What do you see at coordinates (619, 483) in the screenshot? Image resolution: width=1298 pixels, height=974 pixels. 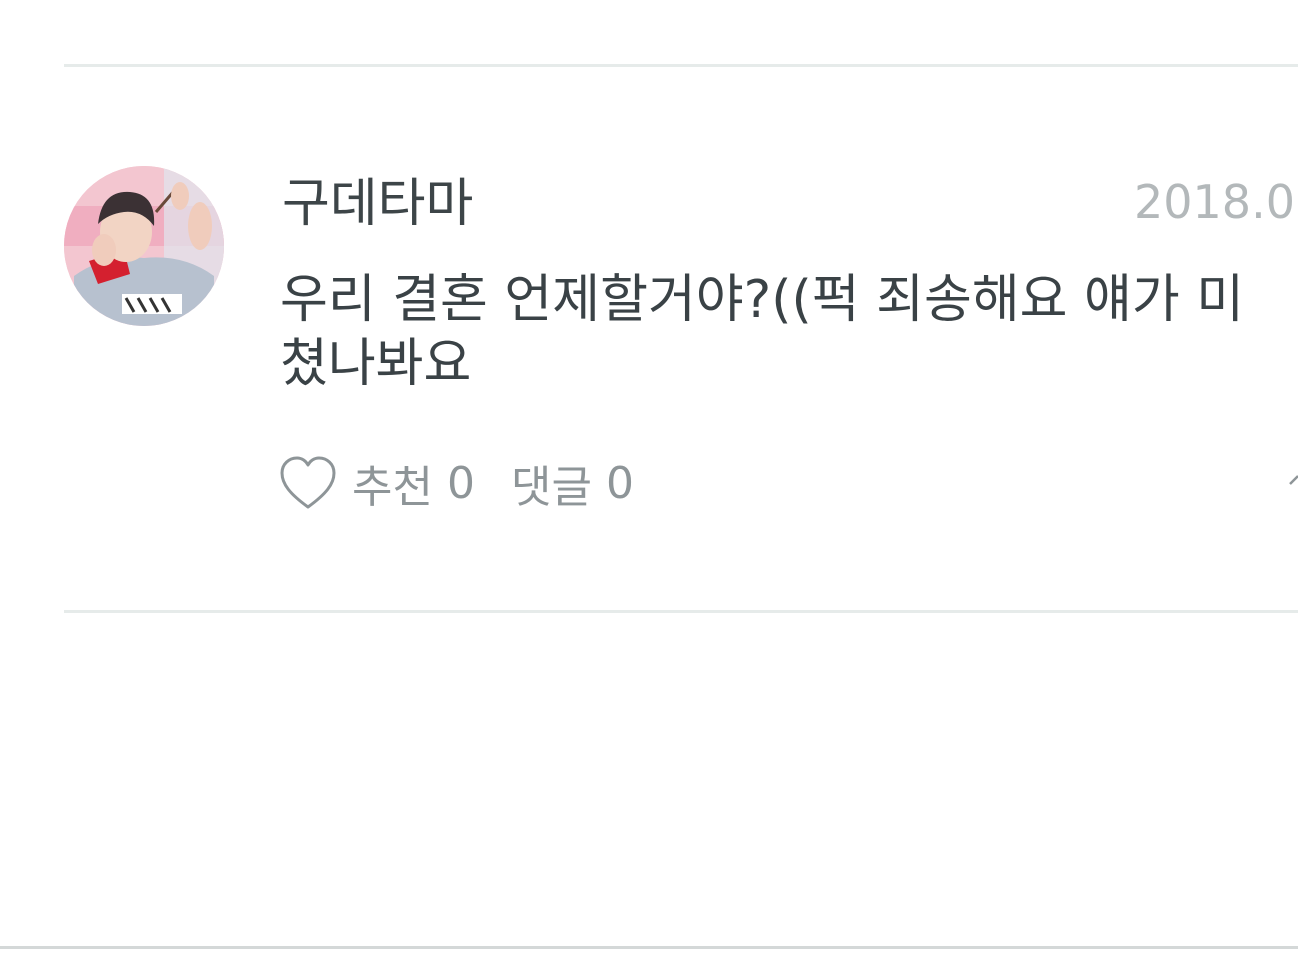 I see `comment-count: 0` at bounding box center [619, 483].